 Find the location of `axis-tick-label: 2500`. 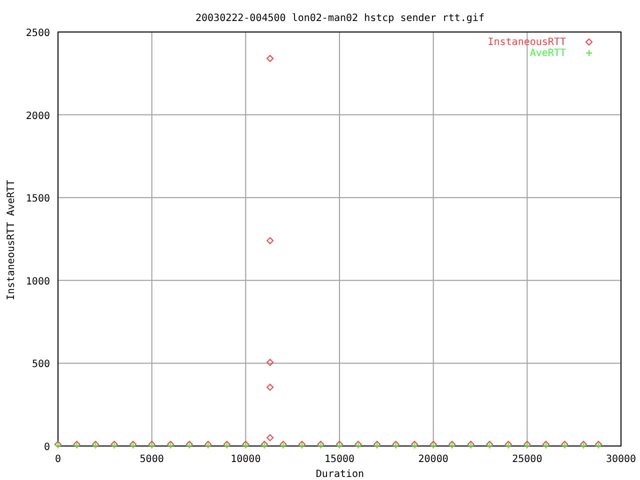

axis-tick-label: 2500 is located at coordinates (38, 33).